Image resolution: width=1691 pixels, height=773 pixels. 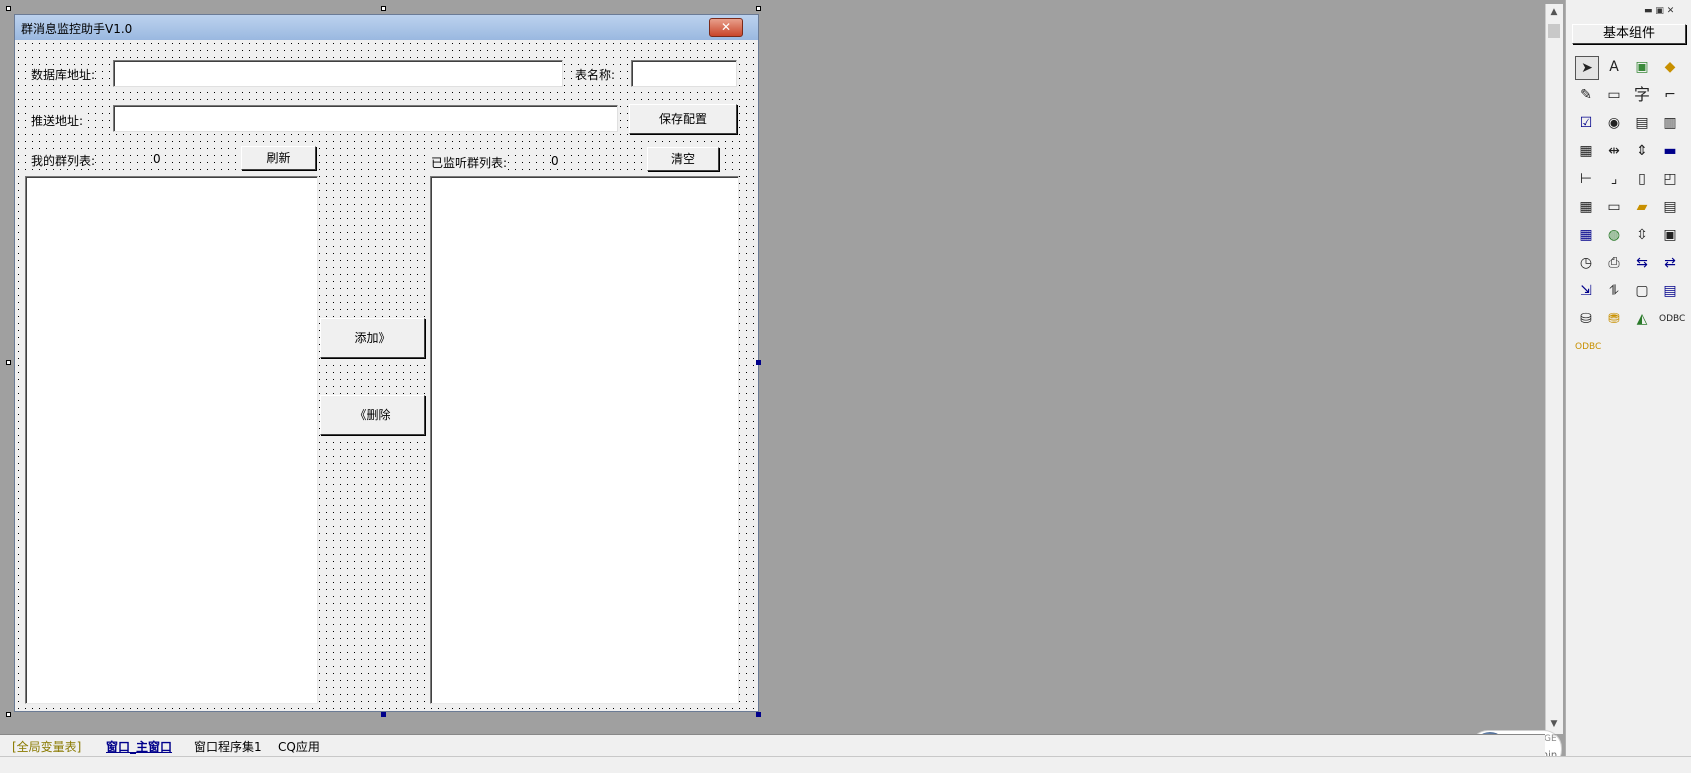 What do you see at coordinates (1586, 263) in the screenshot?
I see `timer-icon: ◷` at bounding box center [1586, 263].